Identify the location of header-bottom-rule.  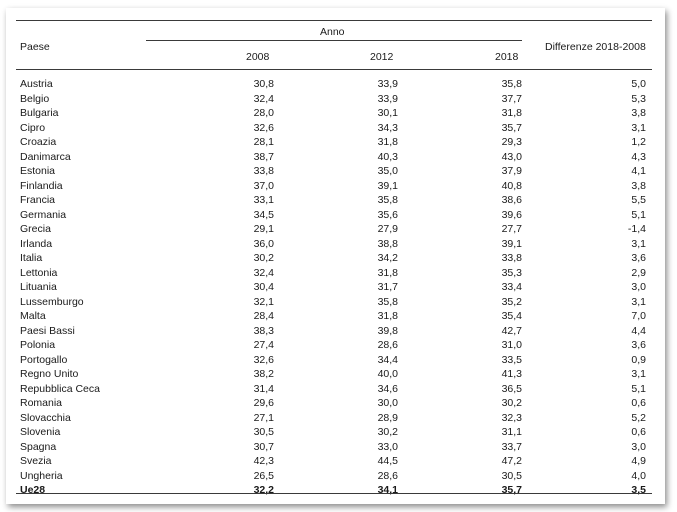
(334, 69).